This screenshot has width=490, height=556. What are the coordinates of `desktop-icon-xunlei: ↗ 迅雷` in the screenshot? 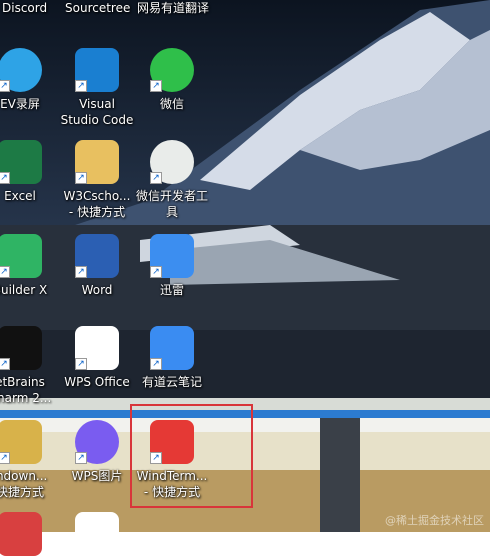 It's located at (172, 266).